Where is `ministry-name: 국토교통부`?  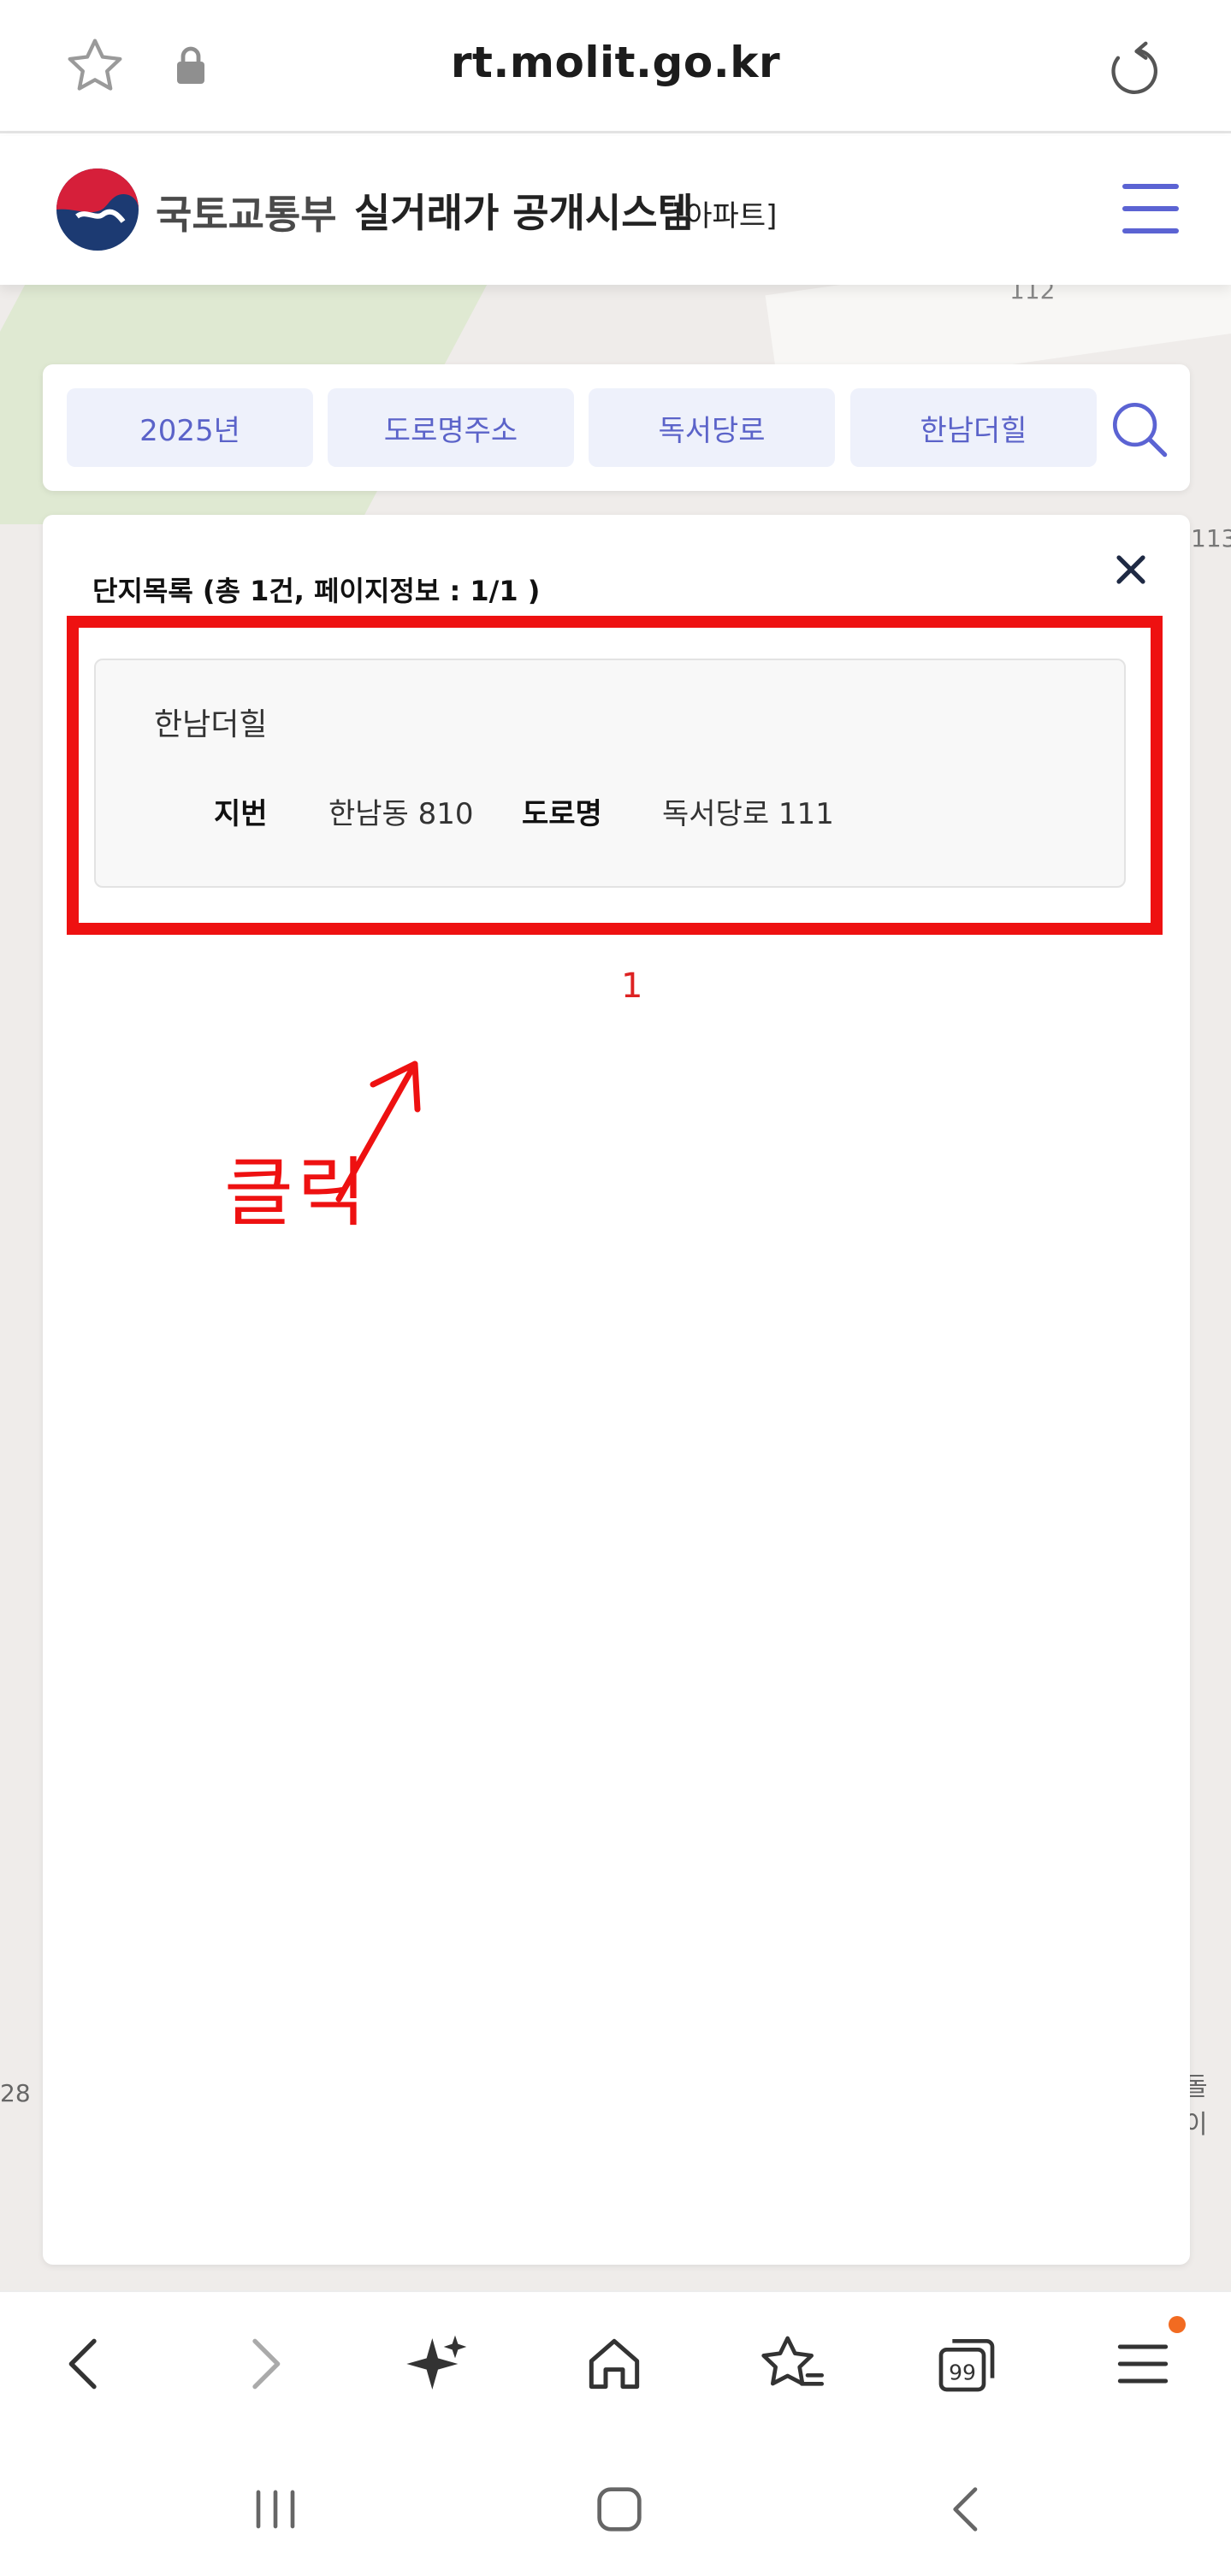 ministry-name: 국토교통부 is located at coordinates (246, 215).